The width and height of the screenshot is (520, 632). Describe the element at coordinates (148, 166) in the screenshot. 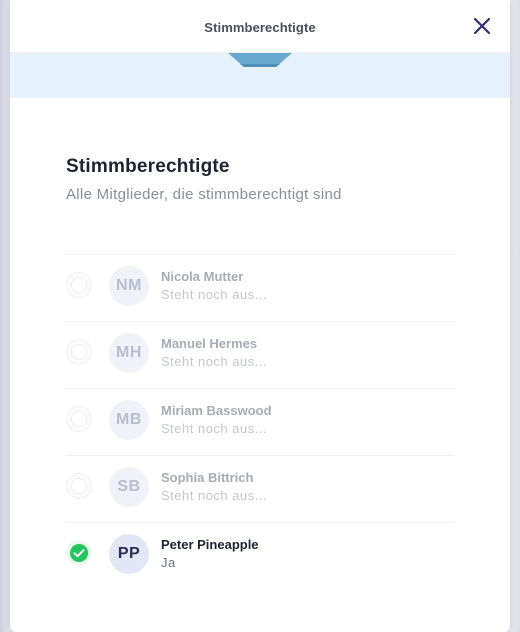

I see `section-title: Stimmberechtigte` at that location.